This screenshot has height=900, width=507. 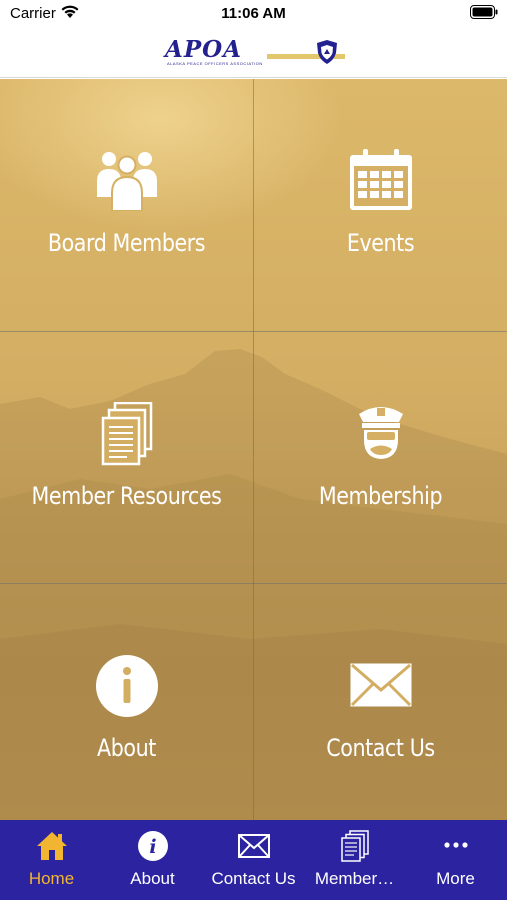 I want to click on status-time: 11:06 AM, so click(x=253, y=13).